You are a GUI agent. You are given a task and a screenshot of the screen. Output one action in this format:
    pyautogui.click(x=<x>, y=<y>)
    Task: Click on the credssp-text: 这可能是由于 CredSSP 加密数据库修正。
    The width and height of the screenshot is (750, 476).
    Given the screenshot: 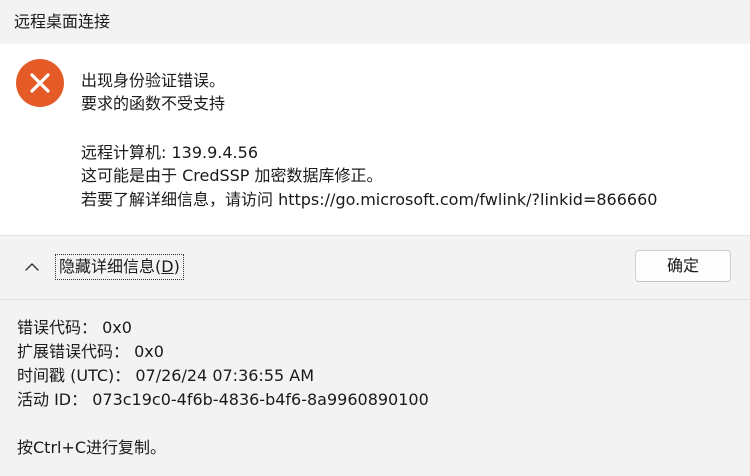 What is the action you would take?
    pyautogui.click(x=232, y=175)
    